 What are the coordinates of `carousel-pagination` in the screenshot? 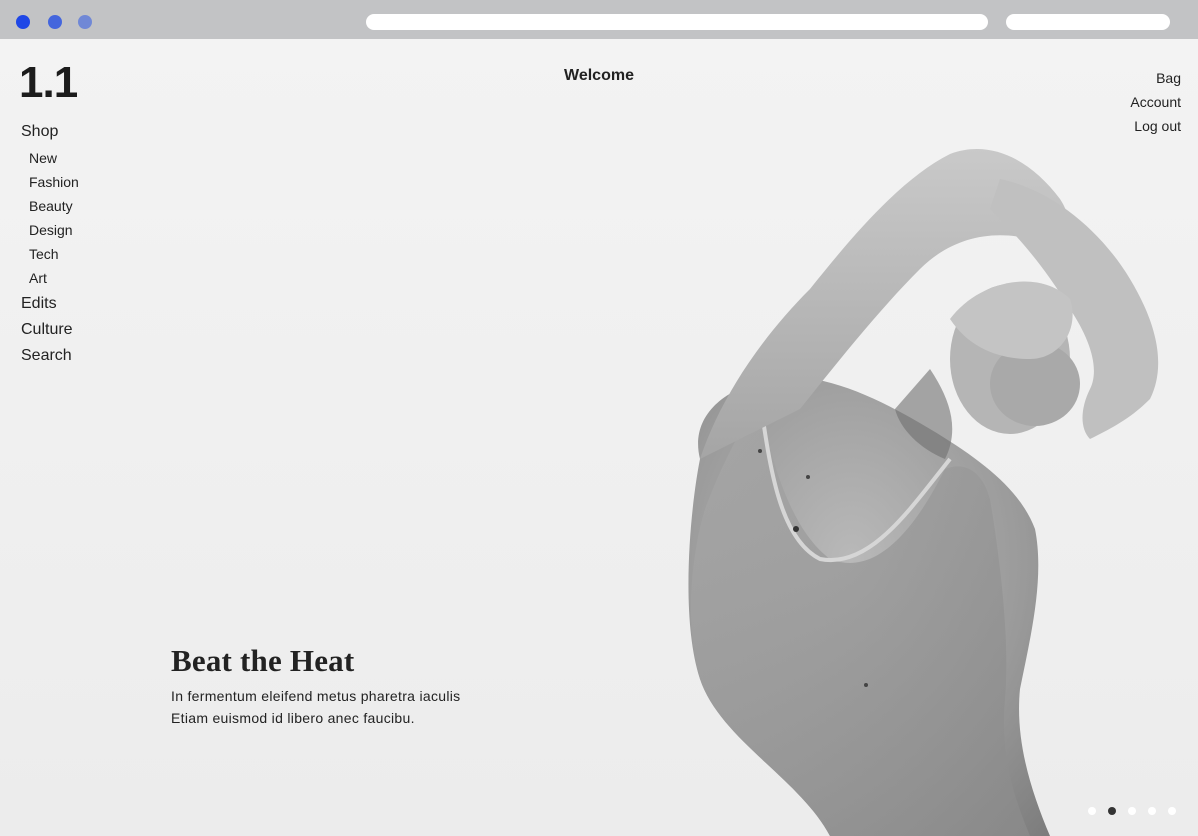 It's located at (1132, 811).